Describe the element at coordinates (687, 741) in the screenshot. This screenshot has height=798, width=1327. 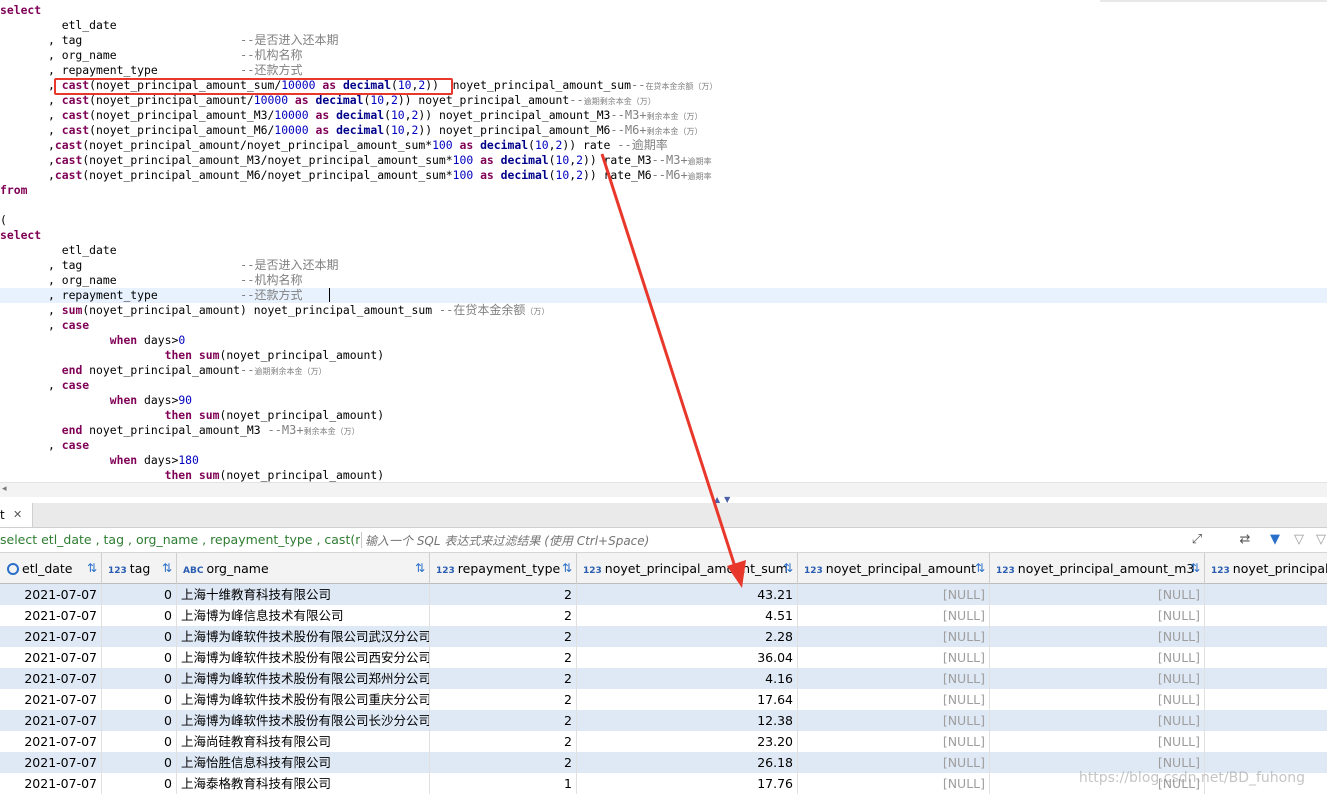
I see `table-cell-noyet-principal-amount-sum: 23.20` at that location.